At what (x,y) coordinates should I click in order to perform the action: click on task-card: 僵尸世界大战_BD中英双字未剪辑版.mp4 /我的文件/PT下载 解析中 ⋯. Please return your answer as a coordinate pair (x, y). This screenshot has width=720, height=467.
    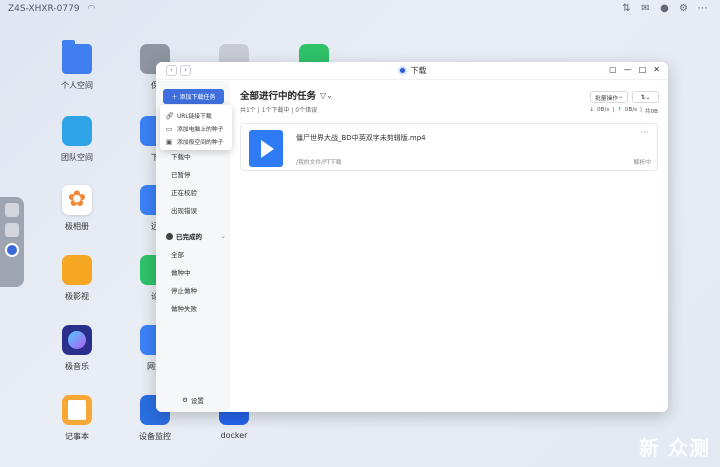
    Looking at the image, I should click on (449, 147).